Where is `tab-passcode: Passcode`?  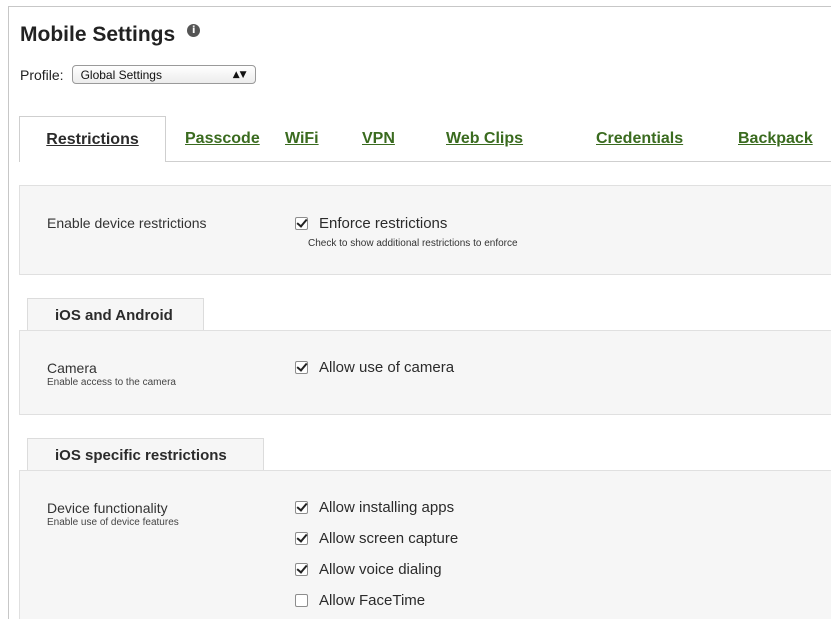
tab-passcode: Passcode is located at coordinates (222, 139).